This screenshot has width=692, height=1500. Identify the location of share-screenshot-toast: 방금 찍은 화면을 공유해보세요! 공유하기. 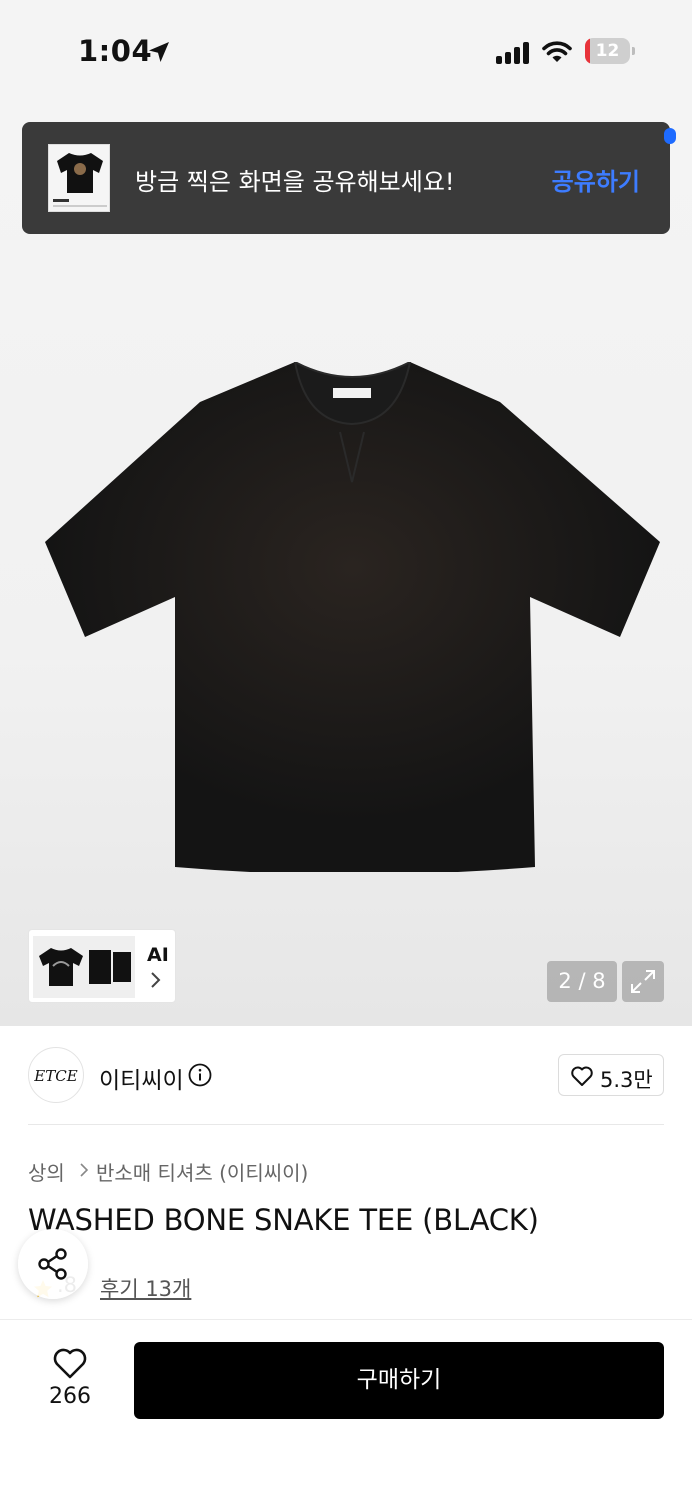
(346, 178).